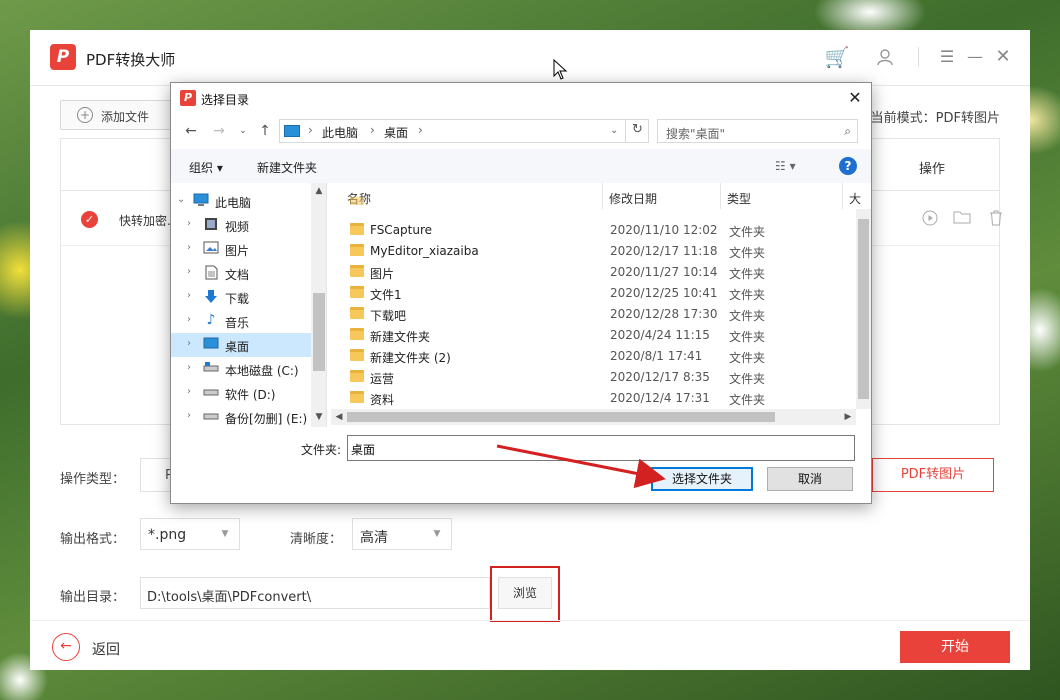 This screenshot has width=1060, height=700. I want to click on annotation-arrow, so click(581, 273).